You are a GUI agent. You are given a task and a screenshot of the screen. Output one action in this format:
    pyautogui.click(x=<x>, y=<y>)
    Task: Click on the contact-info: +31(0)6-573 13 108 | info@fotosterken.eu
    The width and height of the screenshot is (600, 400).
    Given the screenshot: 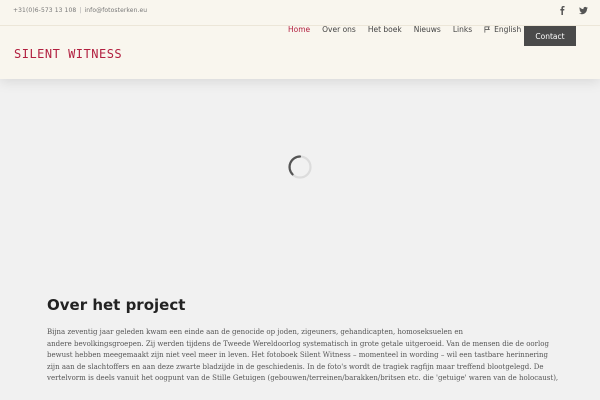 What is the action you would take?
    pyautogui.click(x=80, y=10)
    